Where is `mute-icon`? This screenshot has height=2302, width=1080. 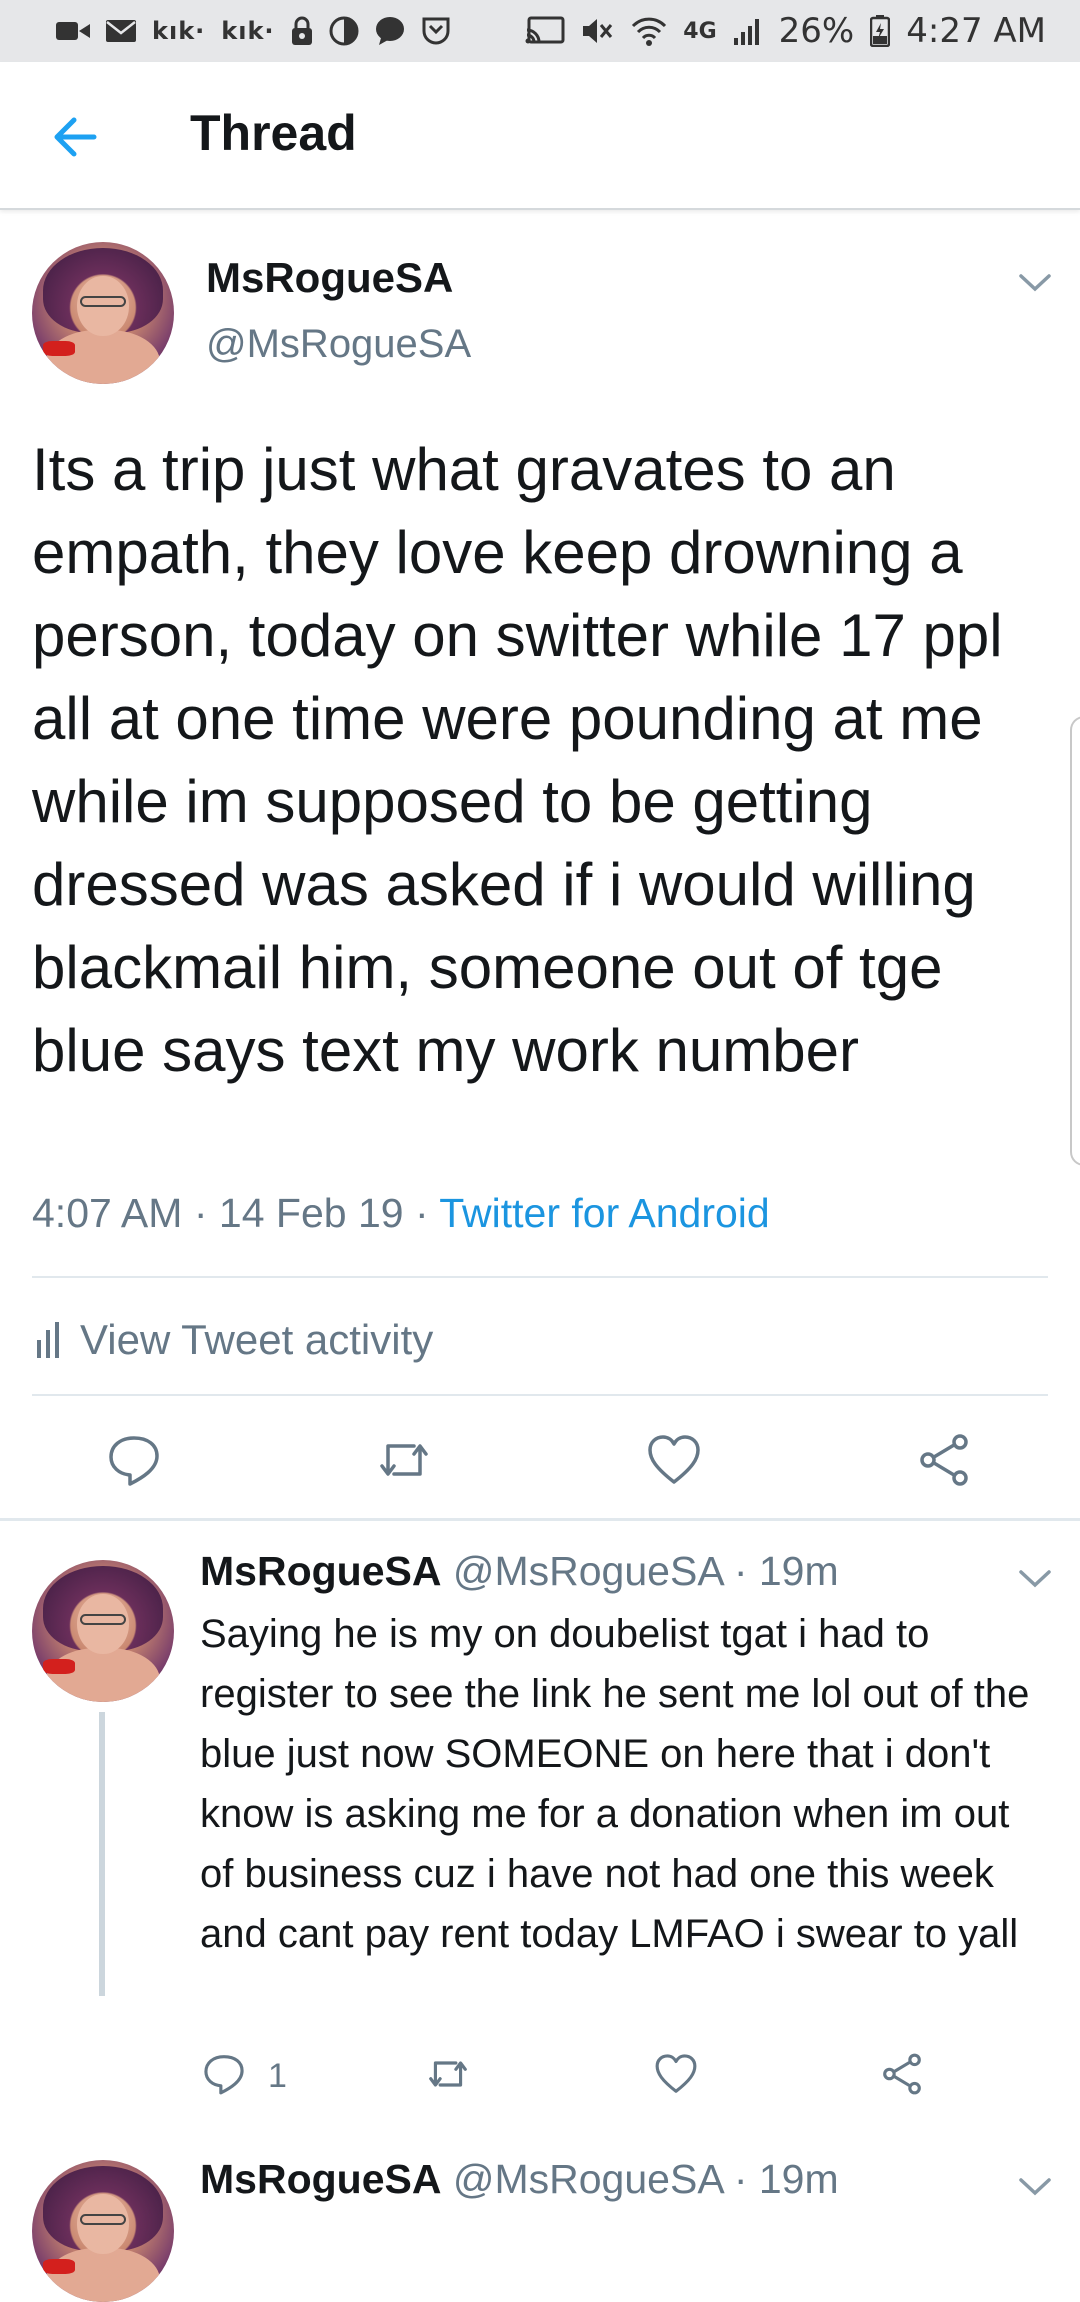
mute-icon is located at coordinates (598, 31).